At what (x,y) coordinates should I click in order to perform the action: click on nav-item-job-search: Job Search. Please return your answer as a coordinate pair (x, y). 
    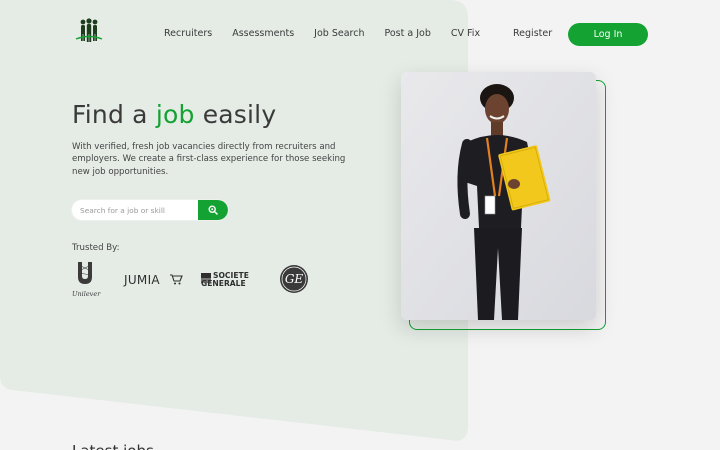
    Looking at the image, I should click on (339, 33).